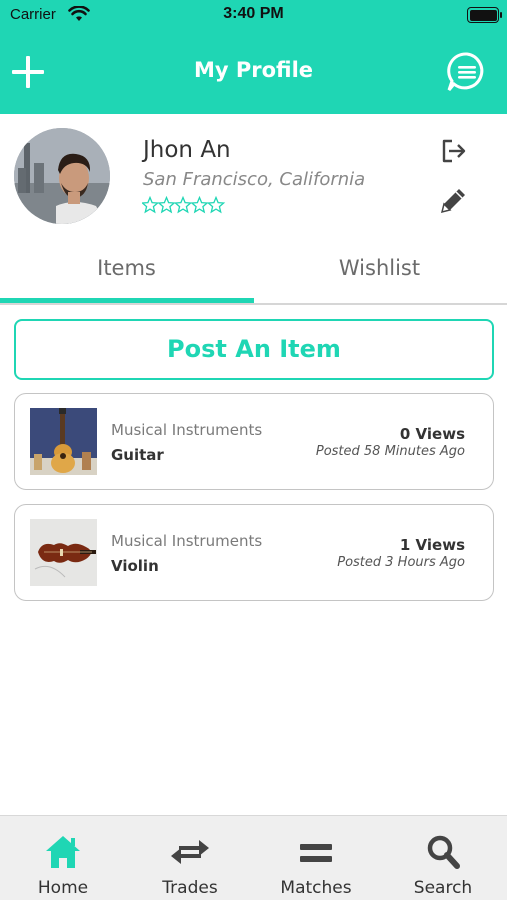 This screenshot has width=507, height=900. What do you see at coordinates (484, 15) in the screenshot?
I see `battery-icon` at bounding box center [484, 15].